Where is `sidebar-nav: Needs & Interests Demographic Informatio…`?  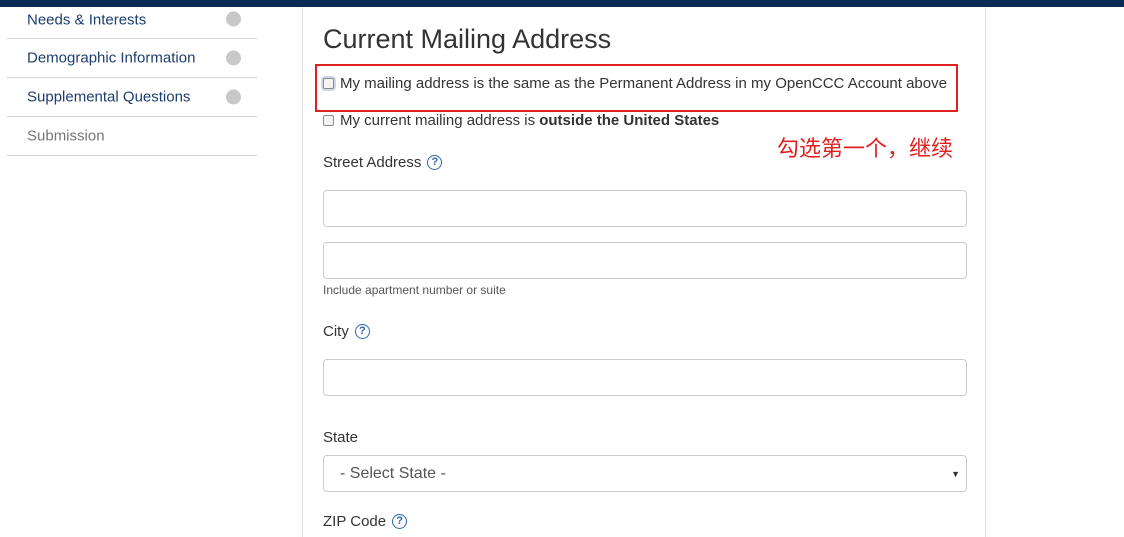
sidebar-nav: Needs & Interests Demographic Informatio… is located at coordinates (132, 78).